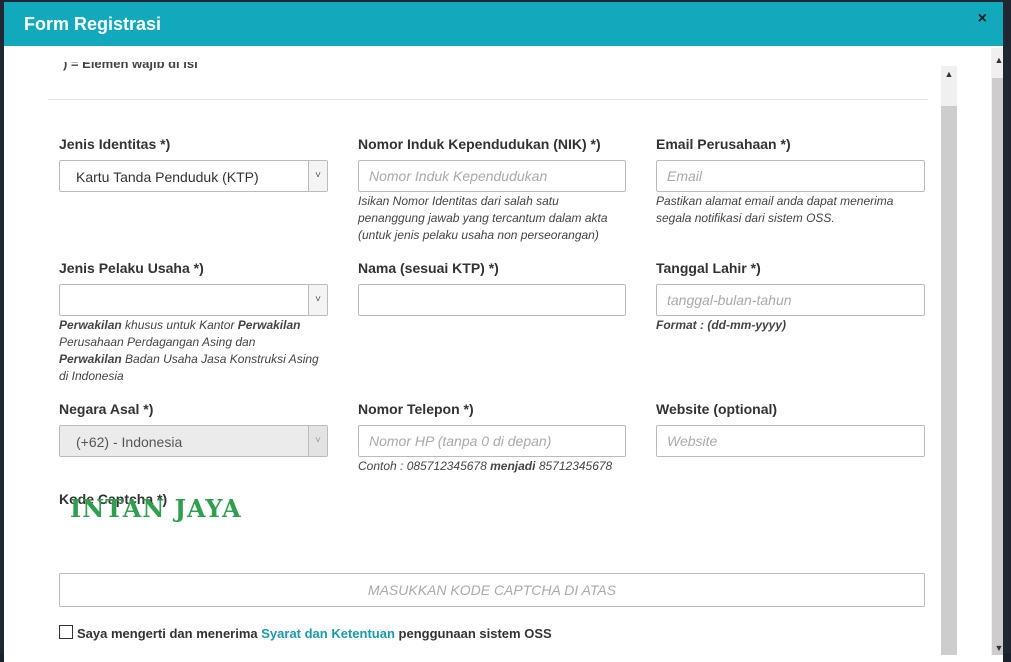 The image size is (1011, 662). I want to click on captcha-field, so click(492, 590).